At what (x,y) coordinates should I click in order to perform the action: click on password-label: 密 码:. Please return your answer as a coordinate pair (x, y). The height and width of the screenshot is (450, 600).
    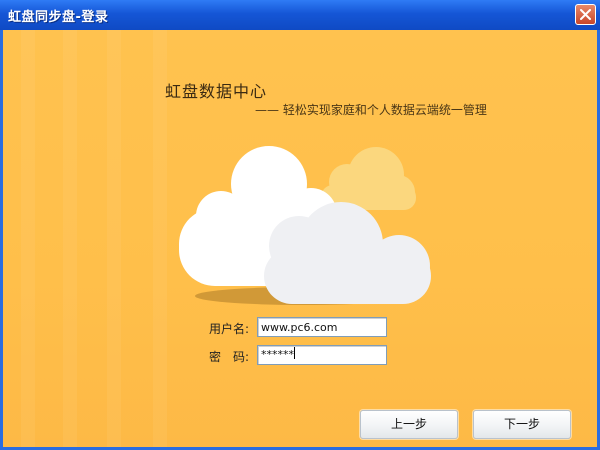
    Looking at the image, I should click on (229, 357).